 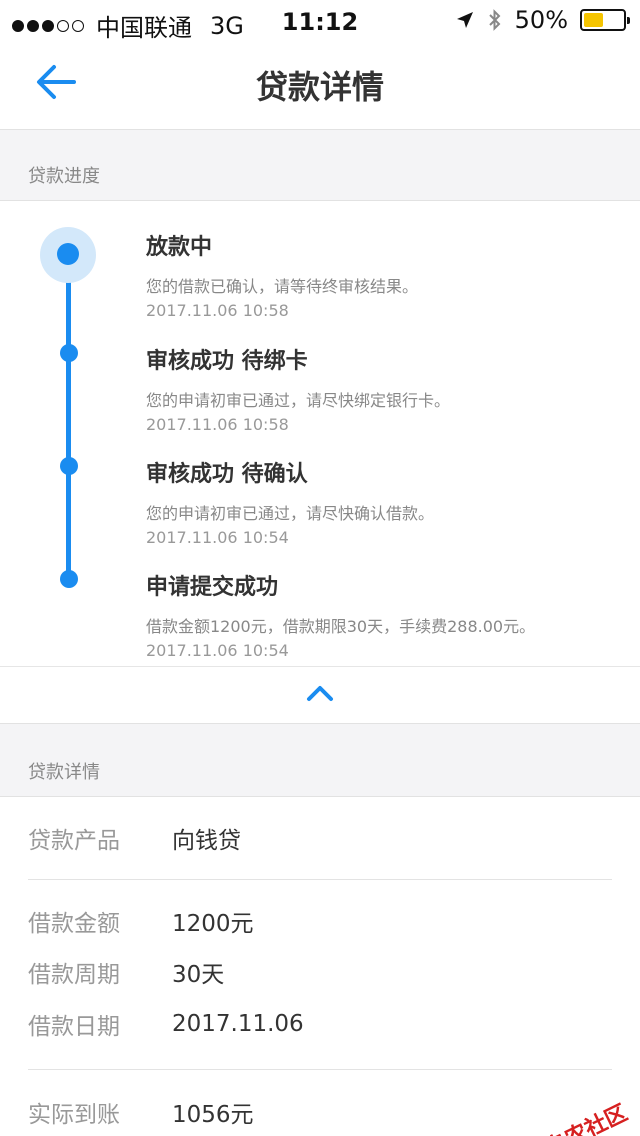 What do you see at coordinates (179, 247) in the screenshot?
I see `step-title: 放款中` at bounding box center [179, 247].